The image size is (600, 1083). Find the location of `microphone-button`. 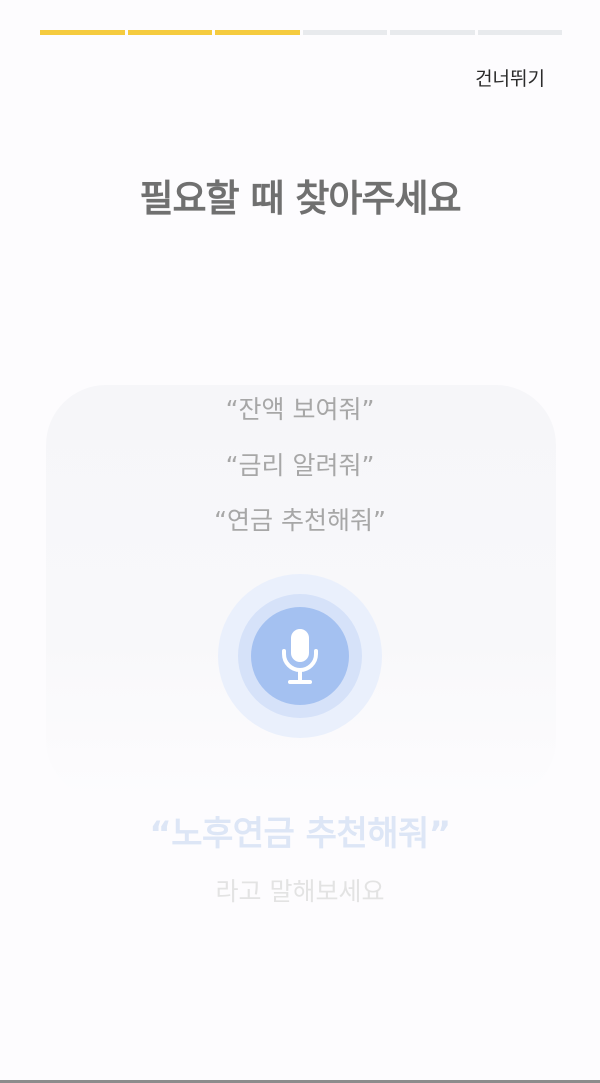

microphone-button is located at coordinates (300, 656).